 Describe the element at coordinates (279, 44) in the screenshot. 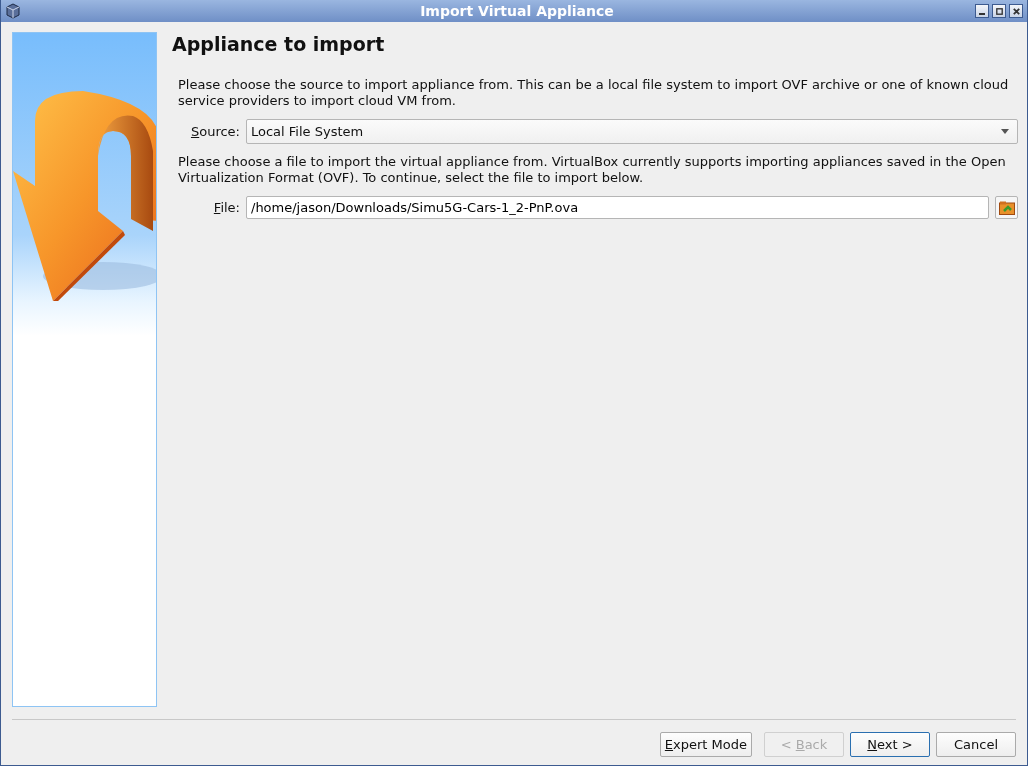

I see `page-heading: Appliance to import` at that location.